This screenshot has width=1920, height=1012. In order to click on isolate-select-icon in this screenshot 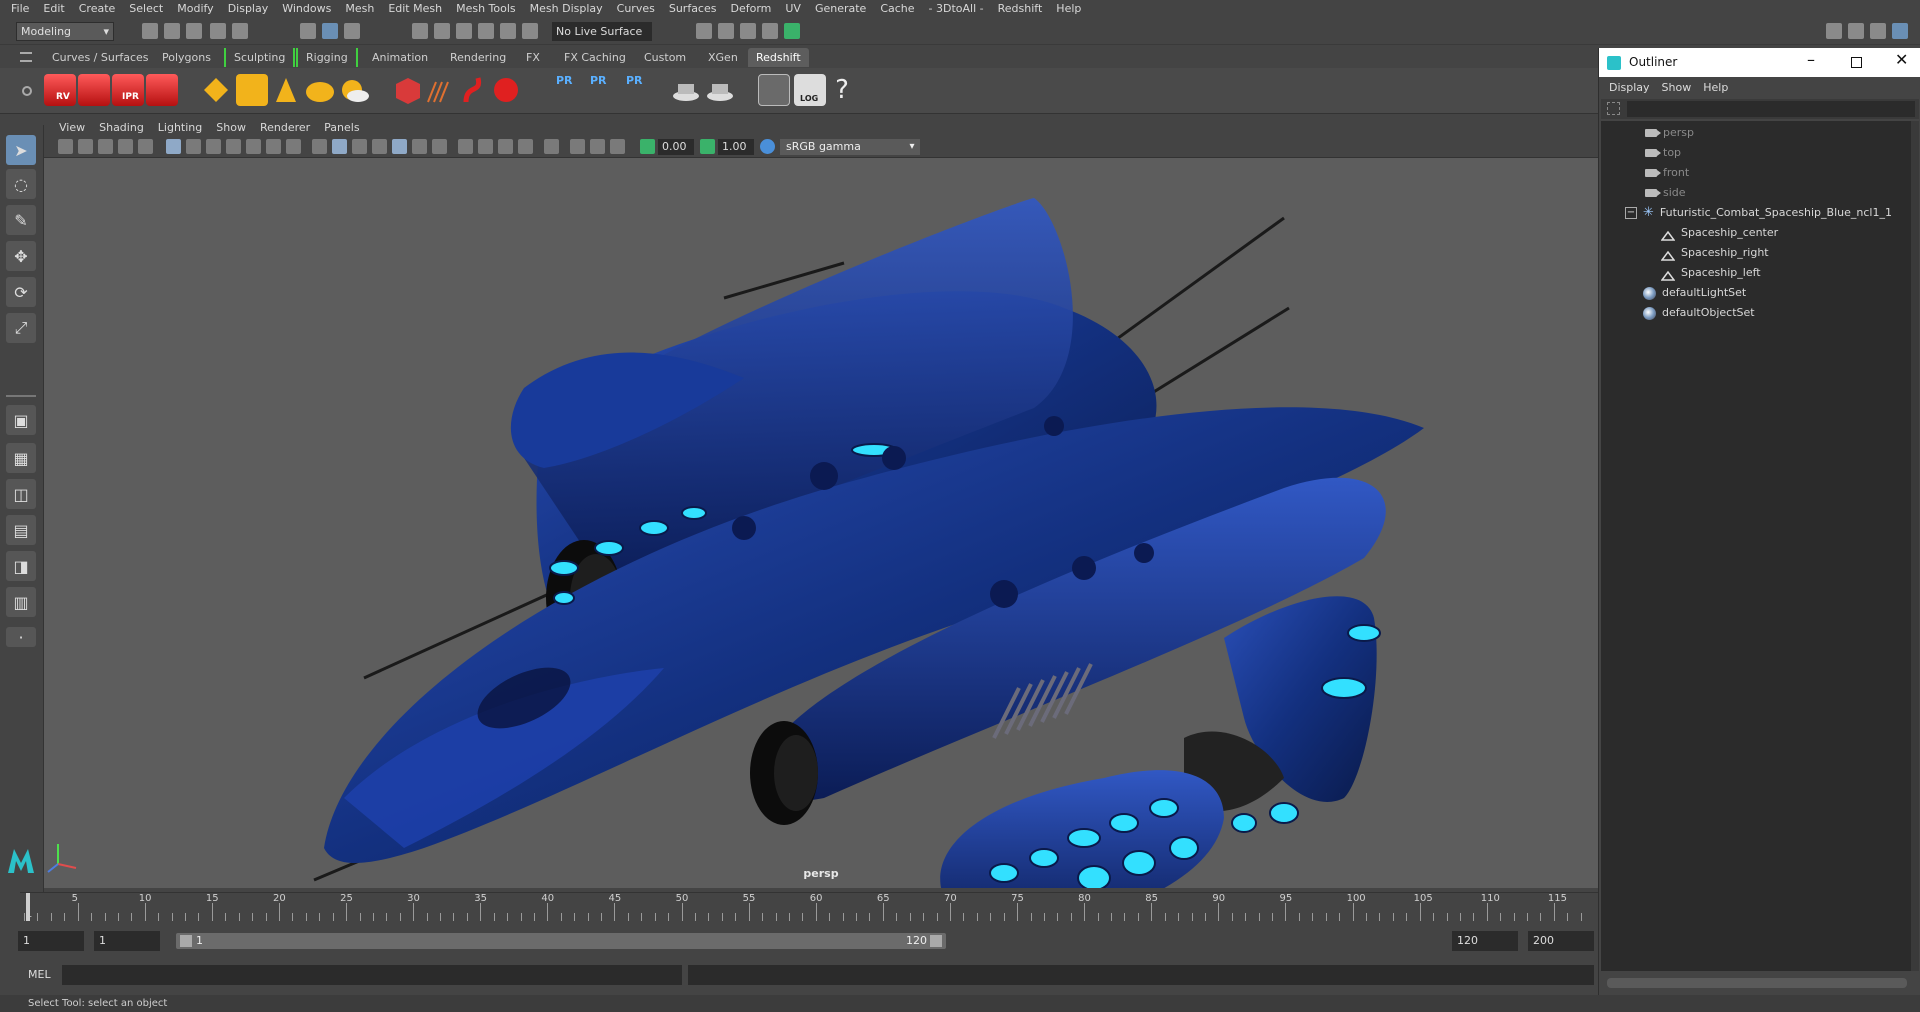, I will do `click(551, 146)`.